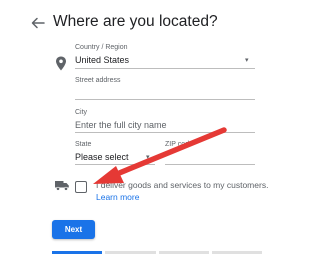  I want to click on zip-underline, so click(210, 164).